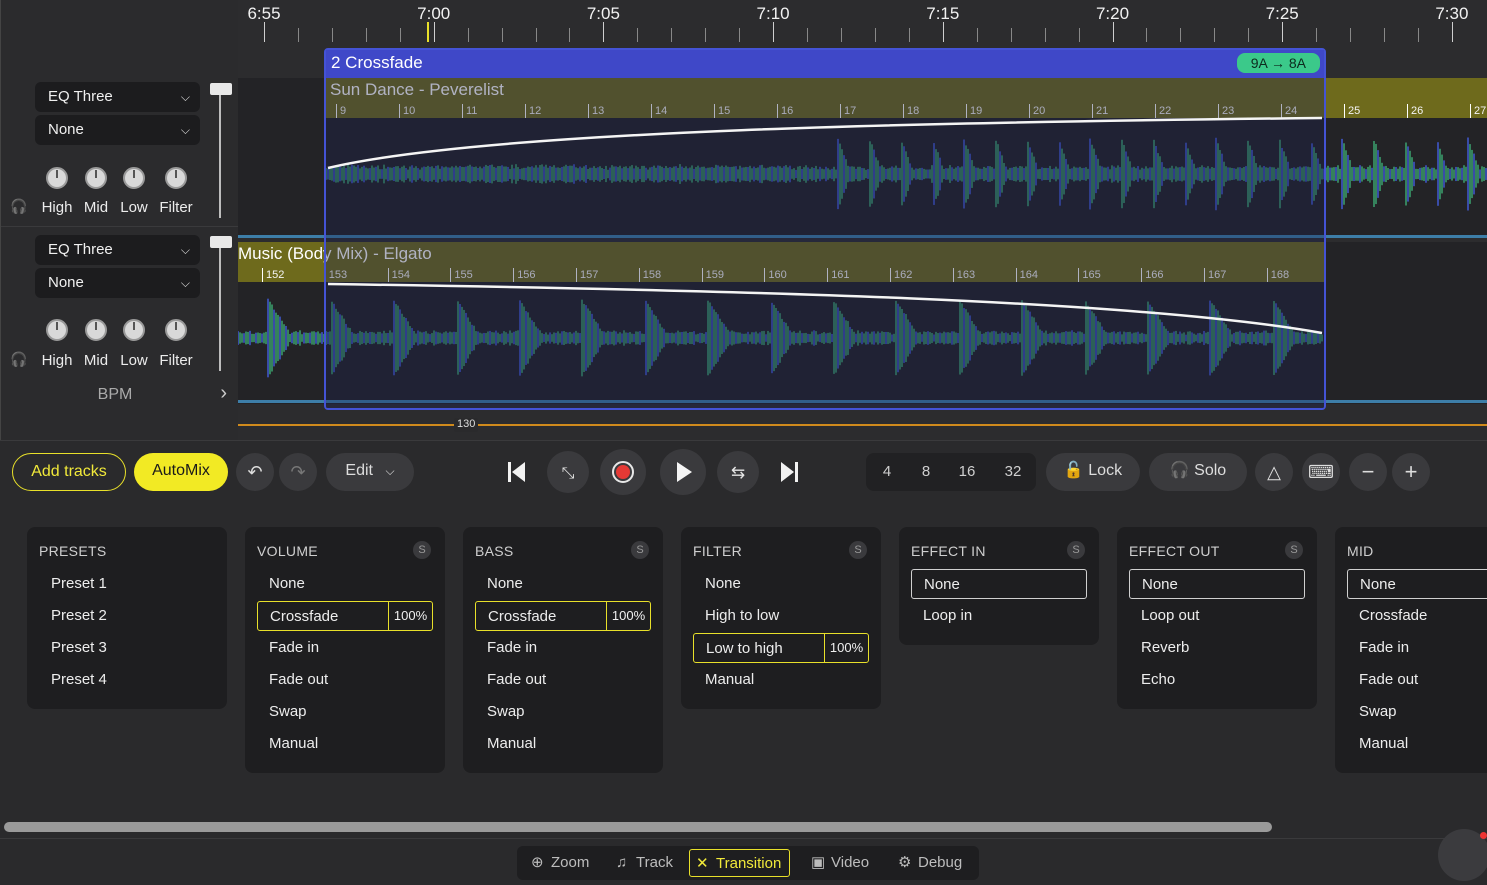 This screenshot has height=885, width=1487. Describe the element at coordinates (1013, 472) in the screenshot. I see `loop-size-32: 32` at that location.